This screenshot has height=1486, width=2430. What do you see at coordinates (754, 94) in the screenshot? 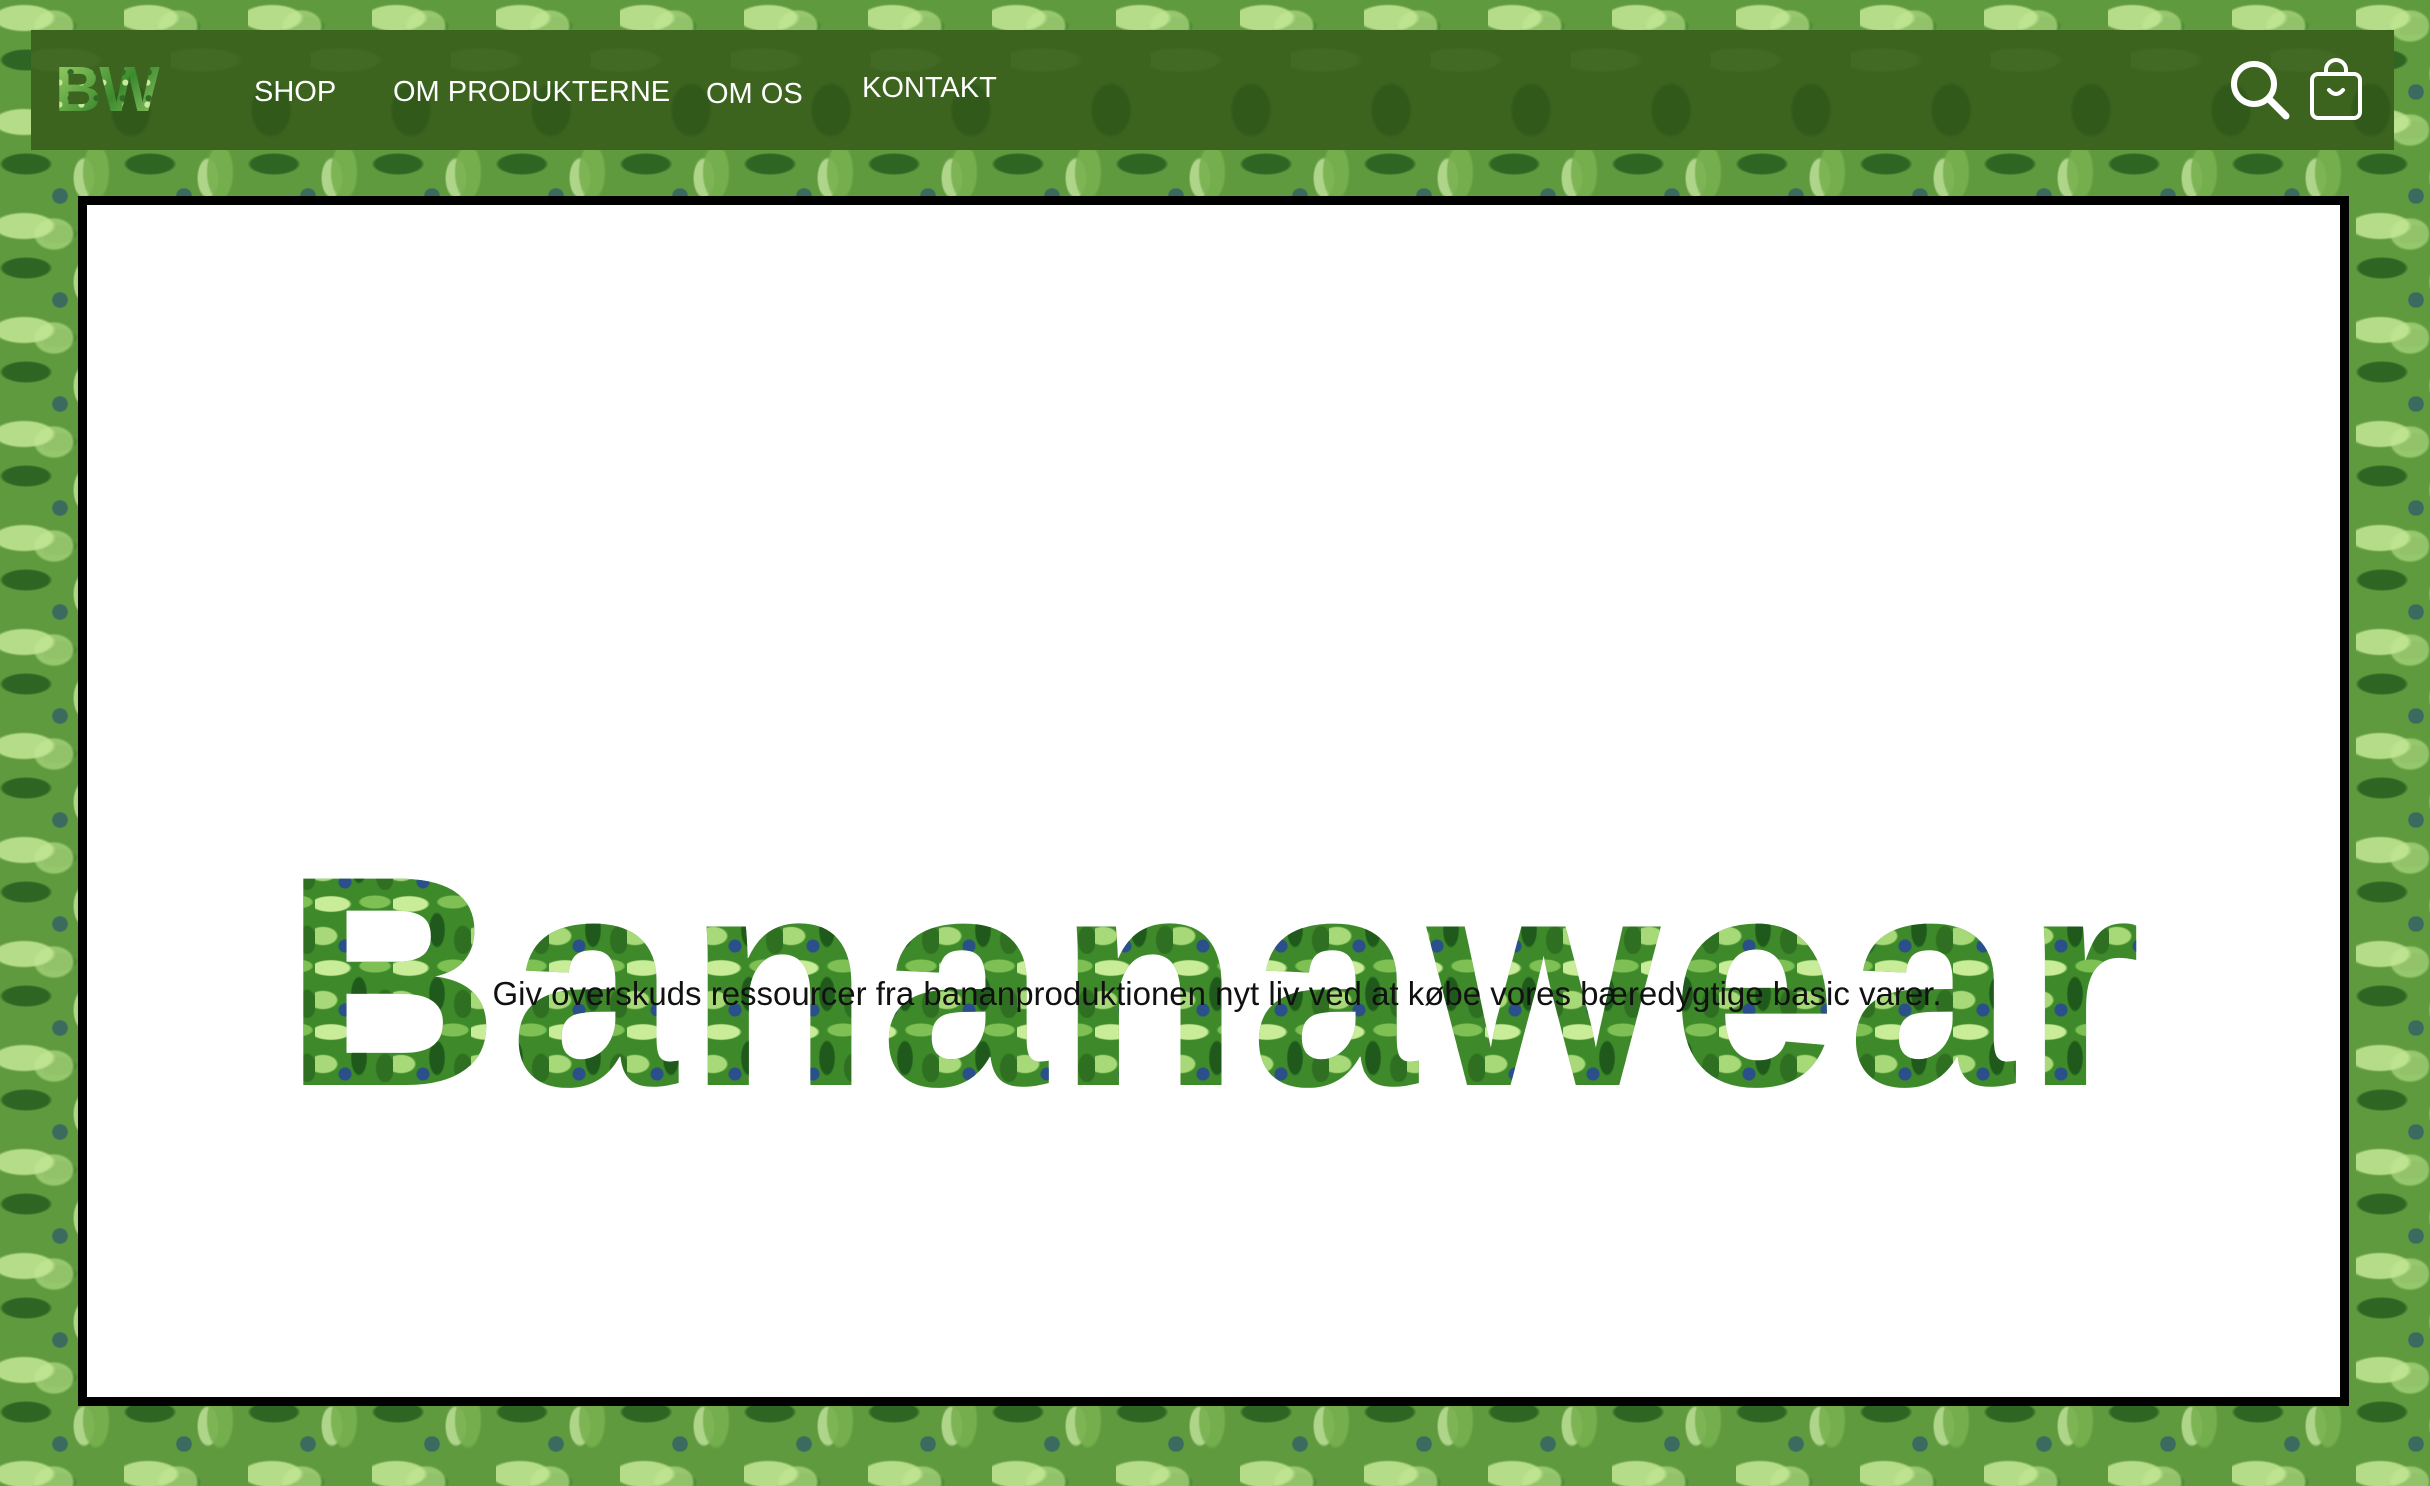
I see `nav-link-om-os: OM OS` at bounding box center [754, 94].